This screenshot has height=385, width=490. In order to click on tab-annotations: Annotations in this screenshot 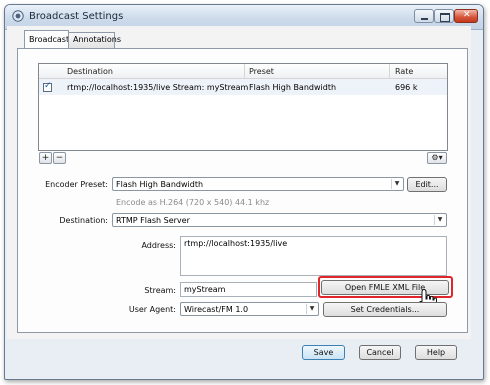, I will do `click(94, 40)`.